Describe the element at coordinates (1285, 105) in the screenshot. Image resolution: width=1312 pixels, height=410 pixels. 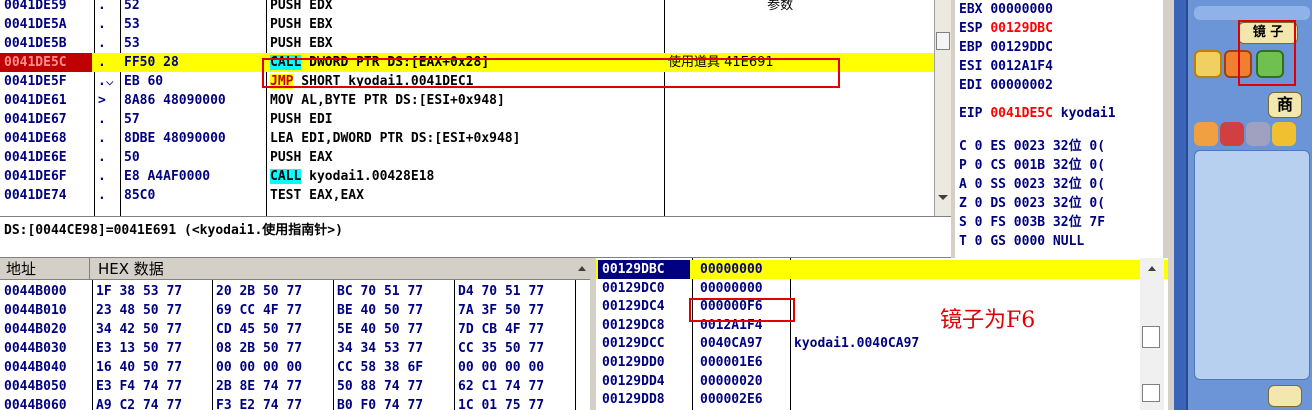
I see `shop-label: 商` at that location.